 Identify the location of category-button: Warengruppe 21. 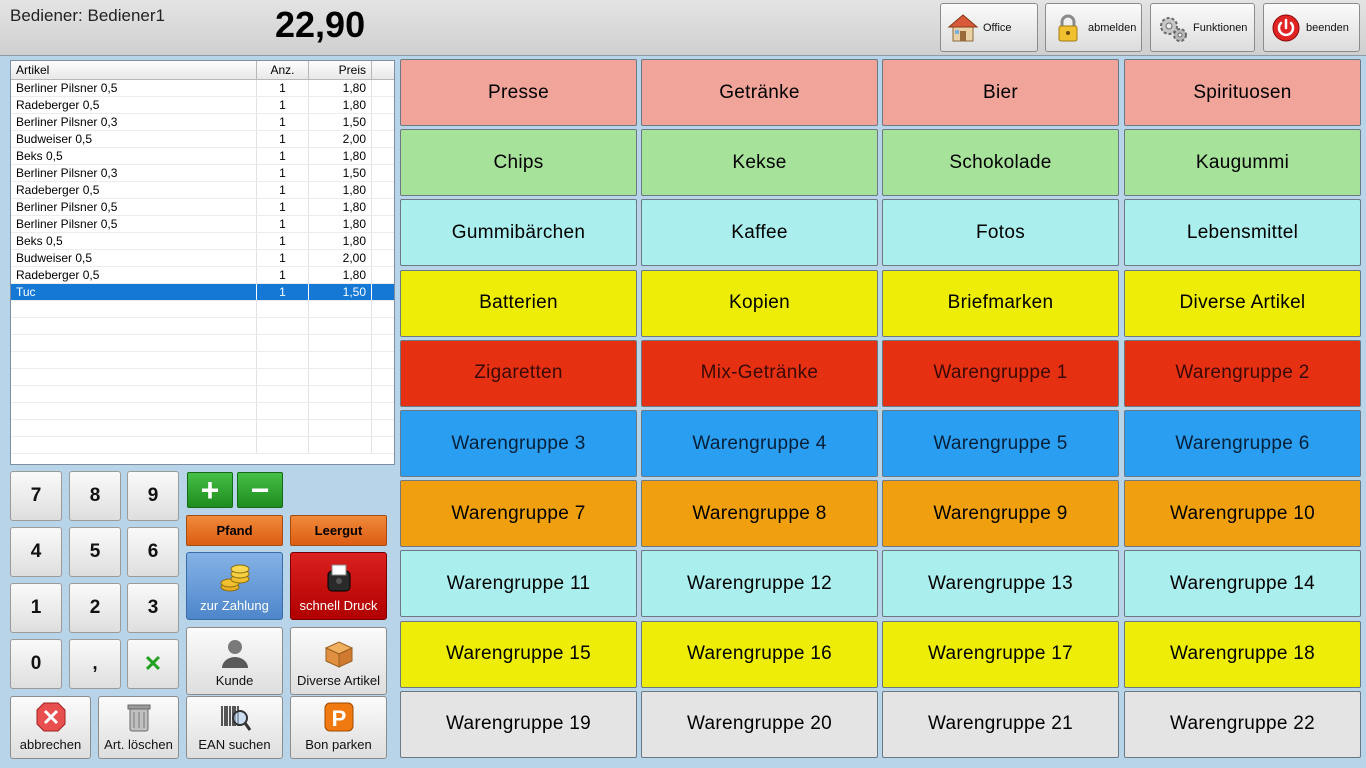
(1000, 724).